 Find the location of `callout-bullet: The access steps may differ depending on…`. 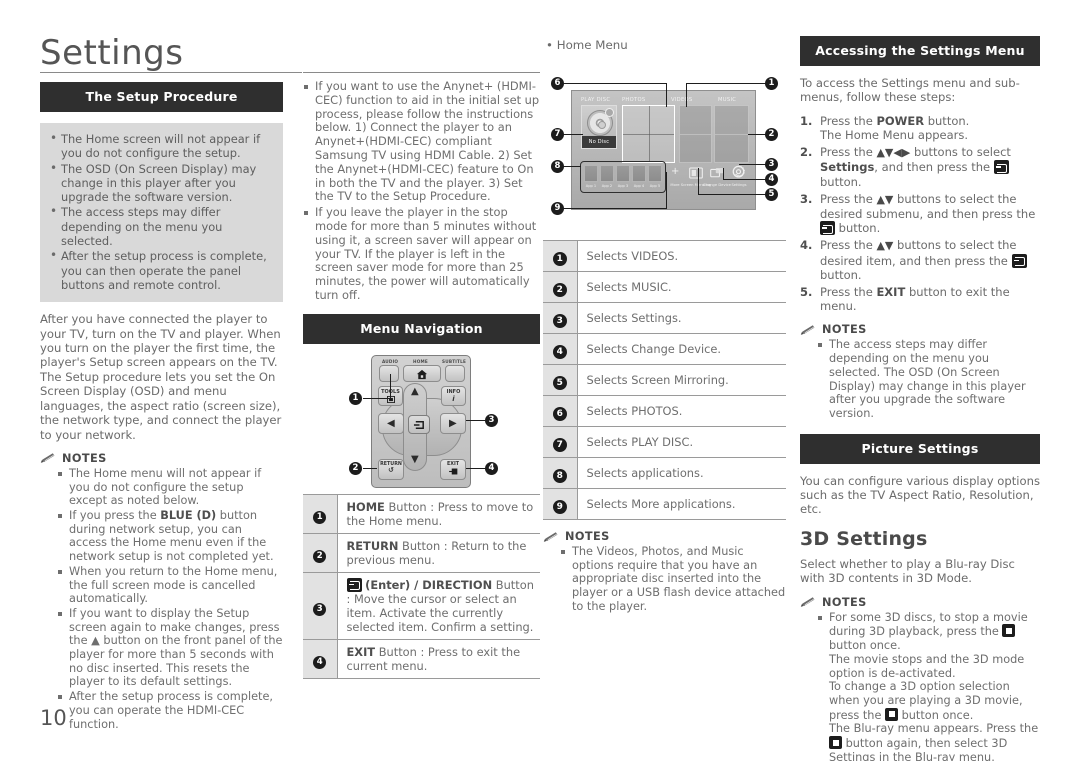

callout-bullet: The access steps may differ depending on… is located at coordinates (160, 226).